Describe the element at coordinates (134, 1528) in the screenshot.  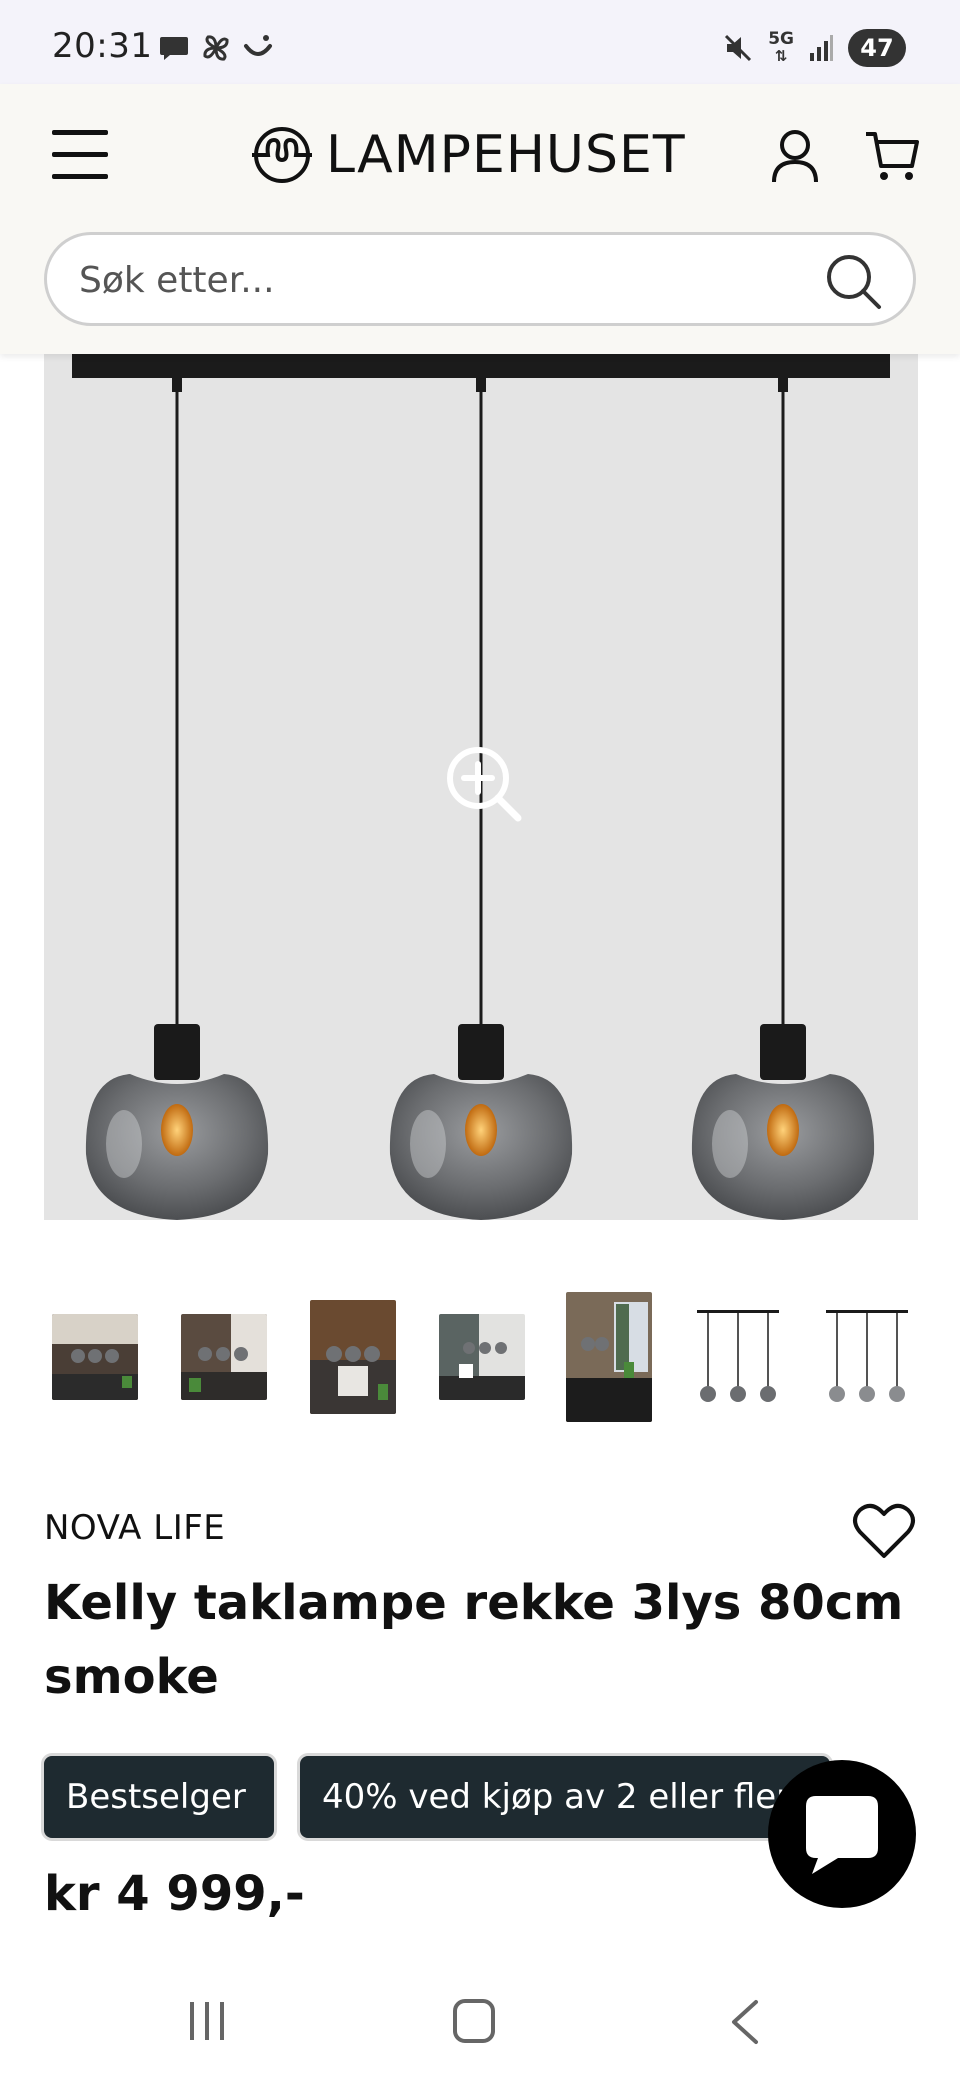
I see `product-brand: NOVA LIFE` at that location.